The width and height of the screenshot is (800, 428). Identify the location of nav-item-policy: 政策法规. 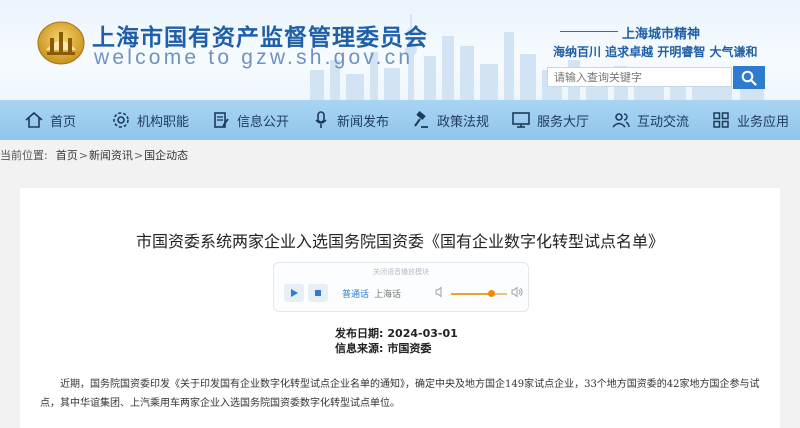
(450, 120).